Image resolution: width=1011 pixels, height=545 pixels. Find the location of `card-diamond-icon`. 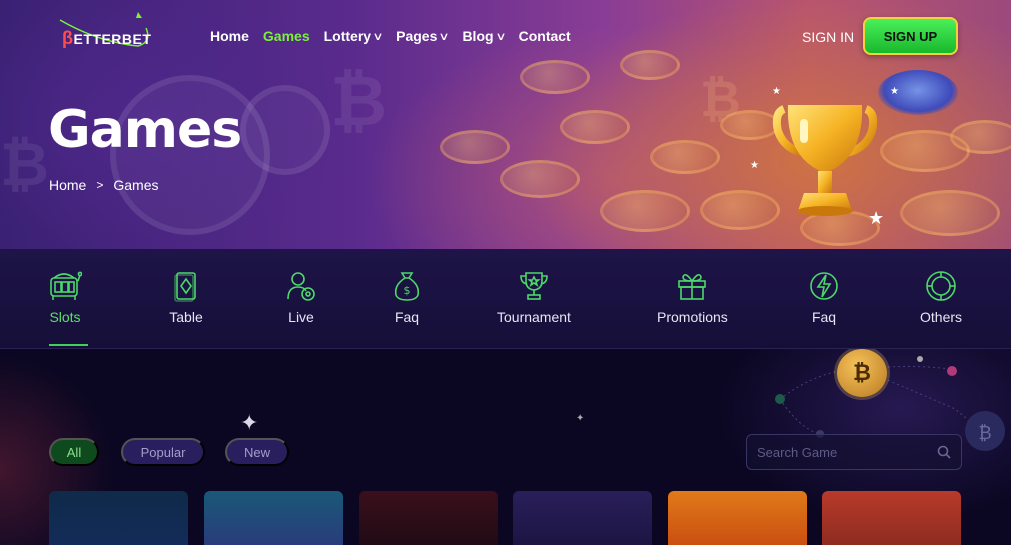

card-diamond-icon is located at coordinates (185, 287).